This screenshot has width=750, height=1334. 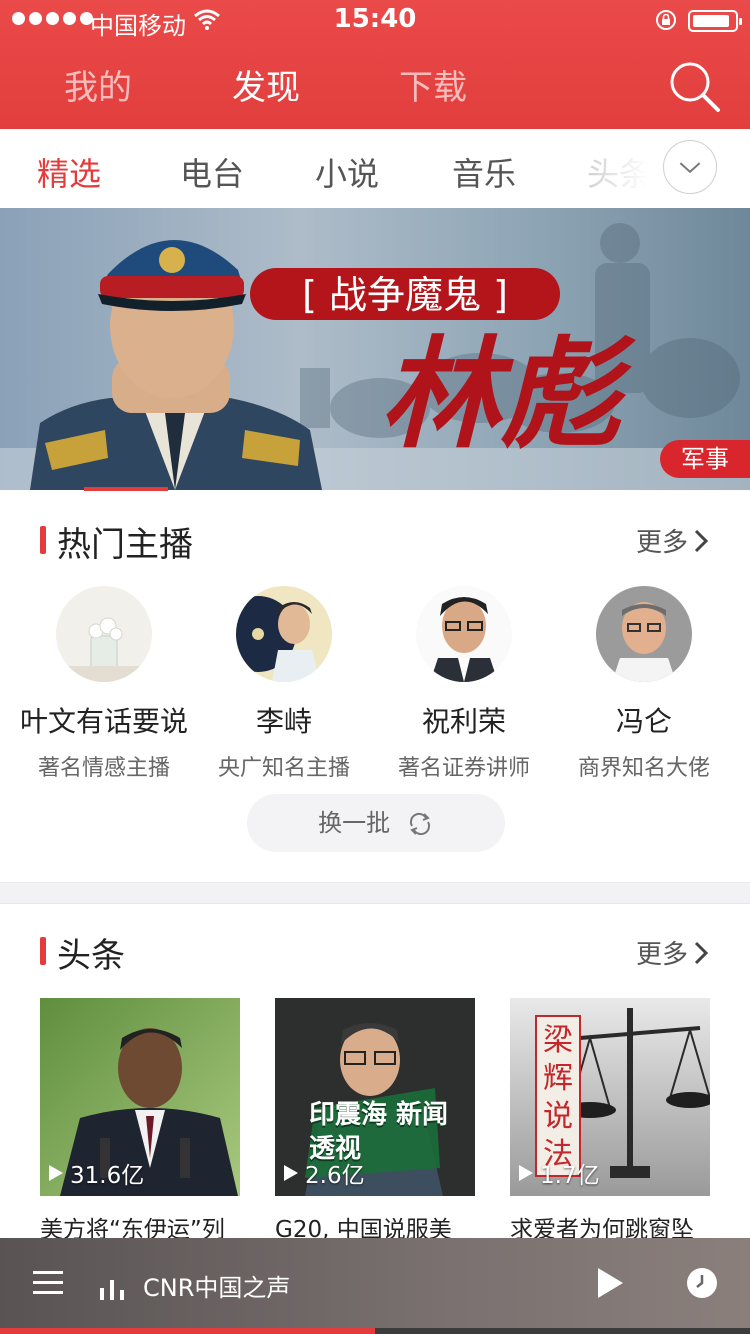 I want to click on anchor-card: 冯仑 商界知名大佬, so click(x=644, y=684).